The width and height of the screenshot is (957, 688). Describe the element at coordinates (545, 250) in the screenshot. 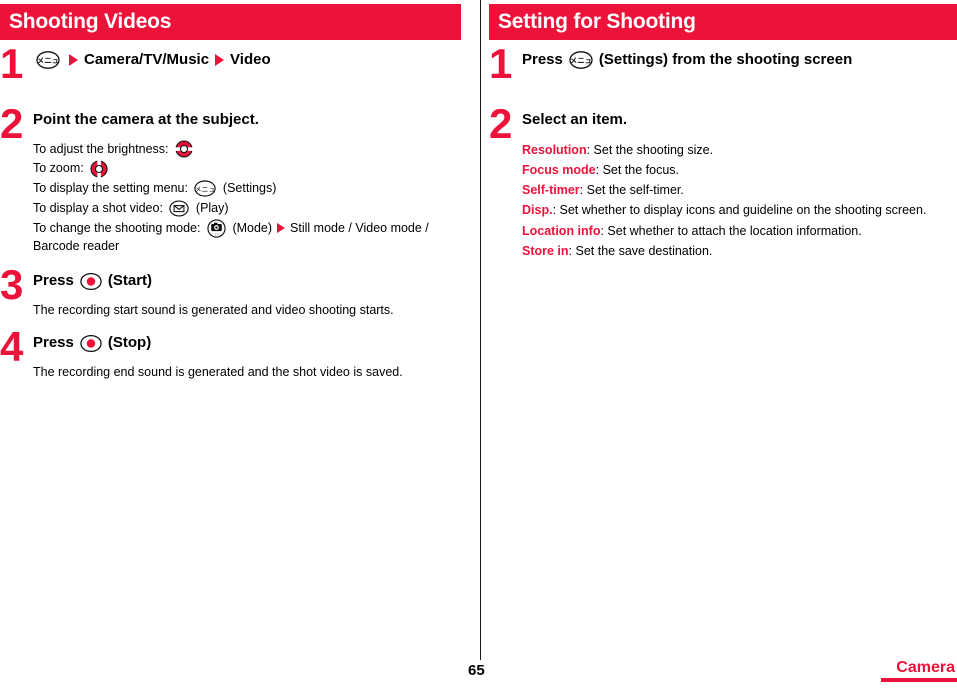

I see `setting-key: Store in` at that location.